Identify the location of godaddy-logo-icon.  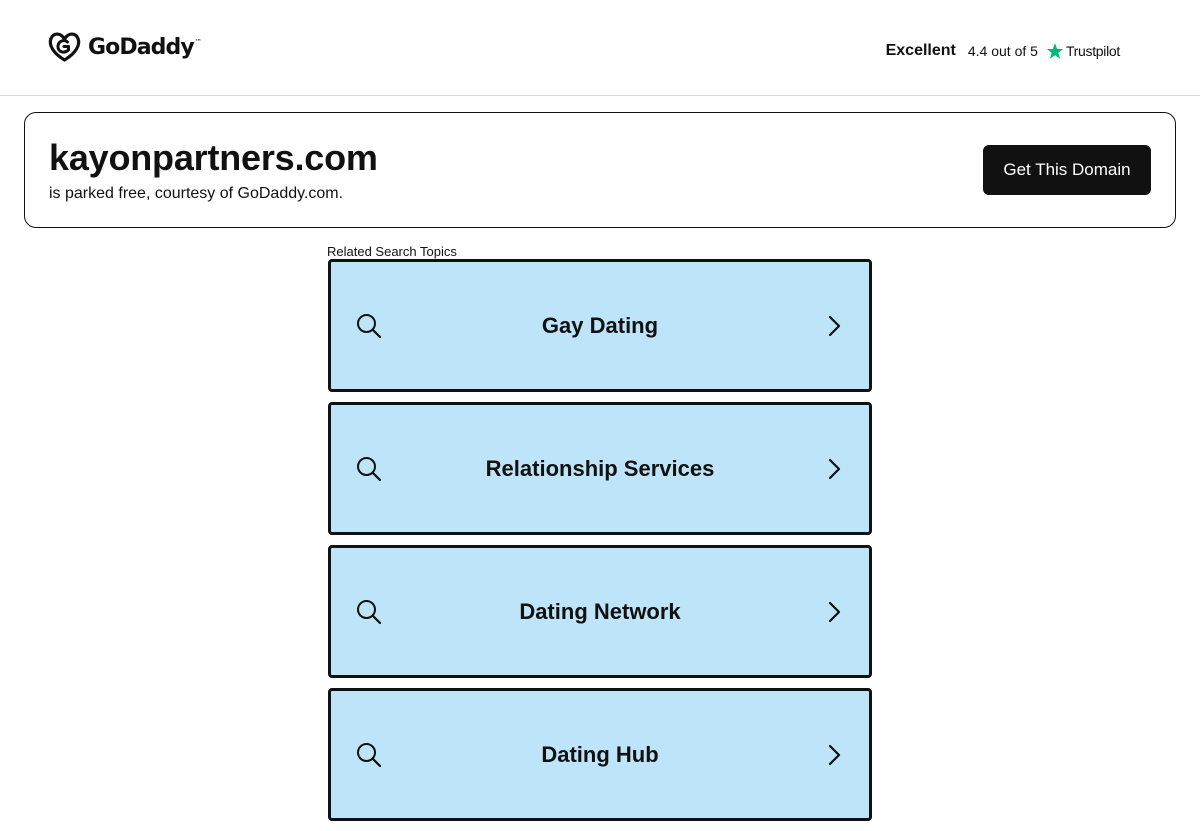
(64, 47).